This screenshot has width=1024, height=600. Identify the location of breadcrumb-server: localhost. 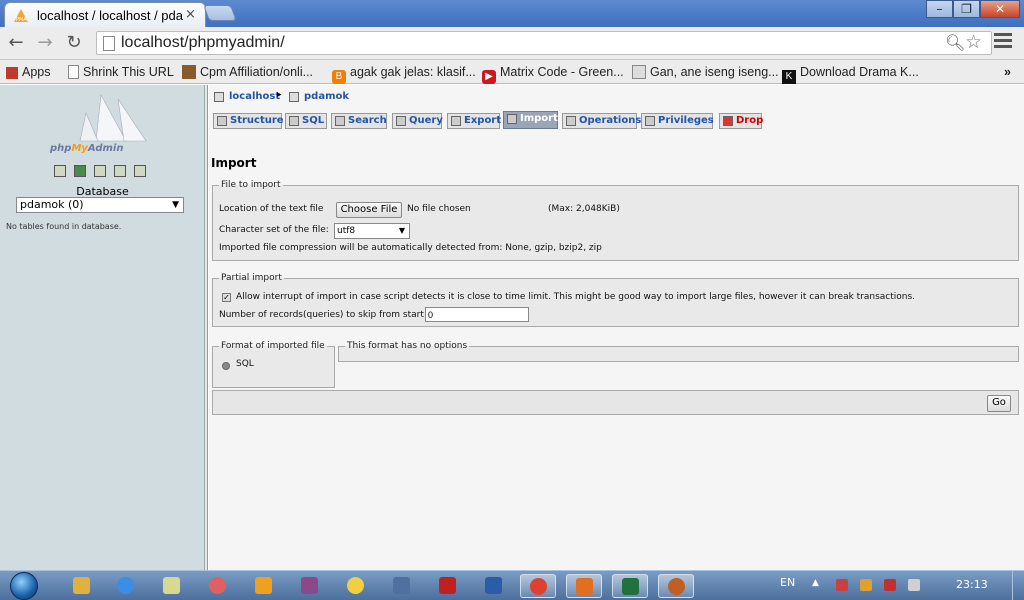
(254, 96).